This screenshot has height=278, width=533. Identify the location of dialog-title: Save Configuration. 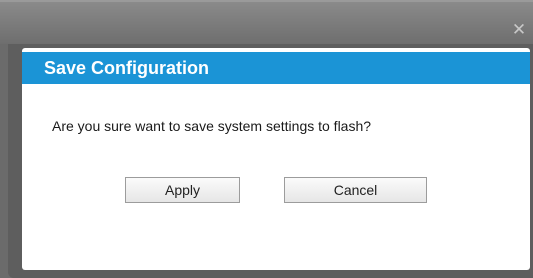
(127, 68).